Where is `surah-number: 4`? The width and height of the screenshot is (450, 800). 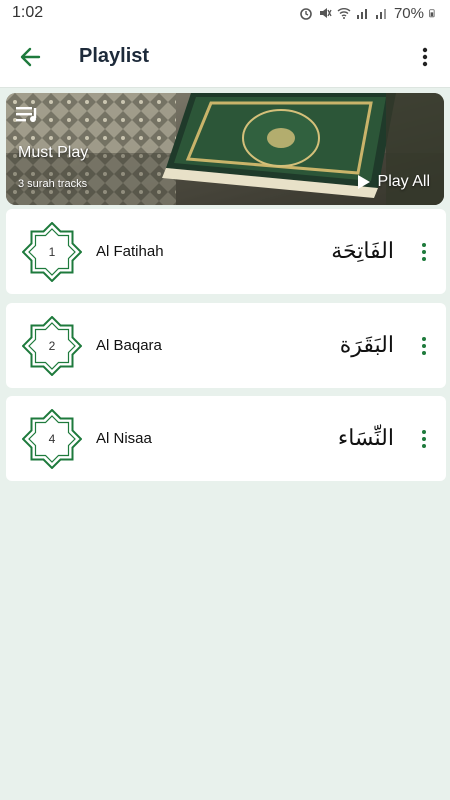 surah-number: 4 is located at coordinates (52, 438).